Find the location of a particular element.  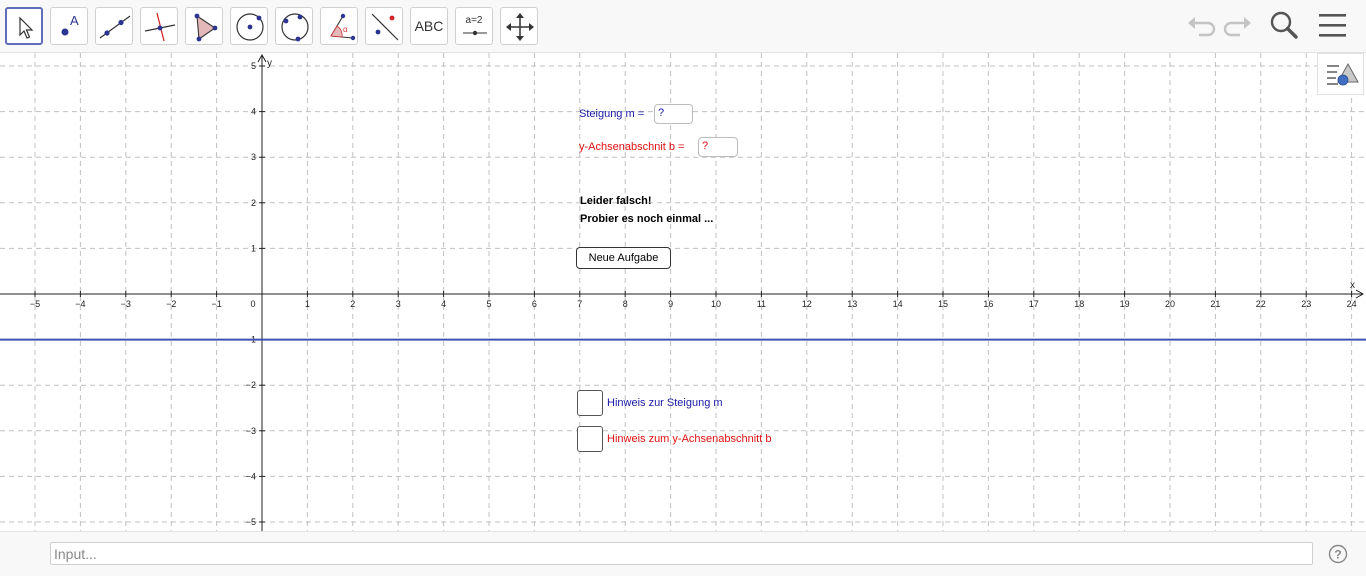

line-tool-button is located at coordinates (114, 26).